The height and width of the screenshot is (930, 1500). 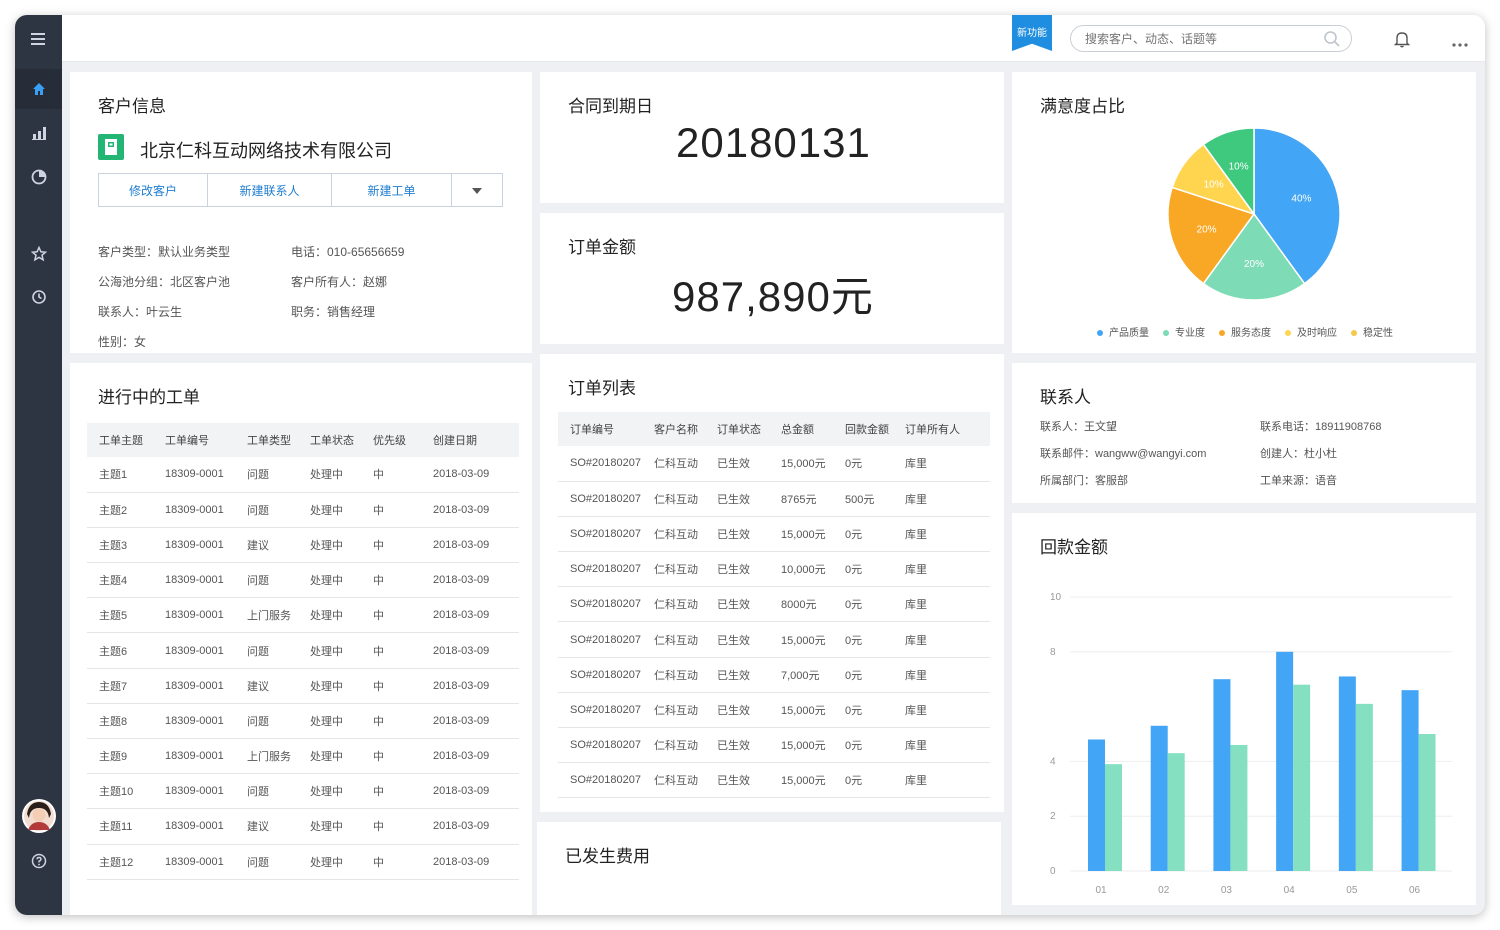 What do you see at coordinates (801, 429) in the screenshot?
I see `col-header: 总金额` at bounding box center [801, 429].